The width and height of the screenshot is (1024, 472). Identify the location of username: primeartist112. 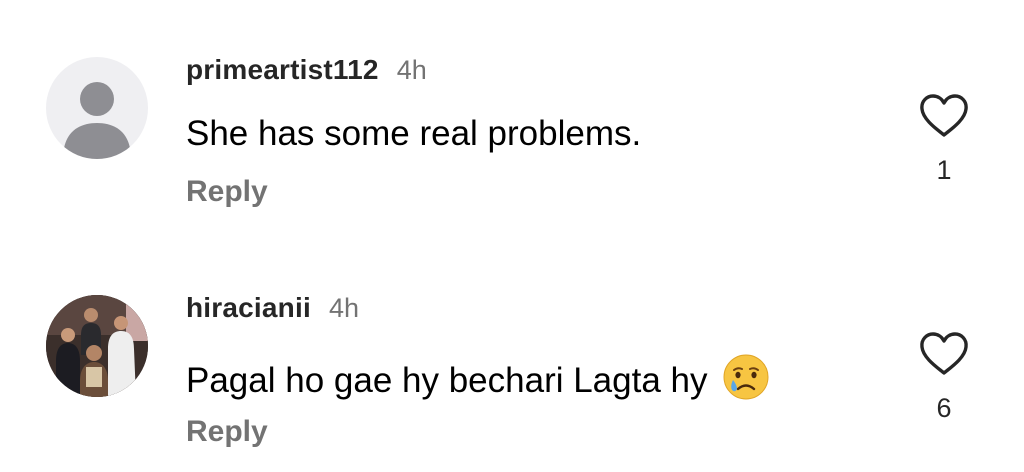
(282, 70).